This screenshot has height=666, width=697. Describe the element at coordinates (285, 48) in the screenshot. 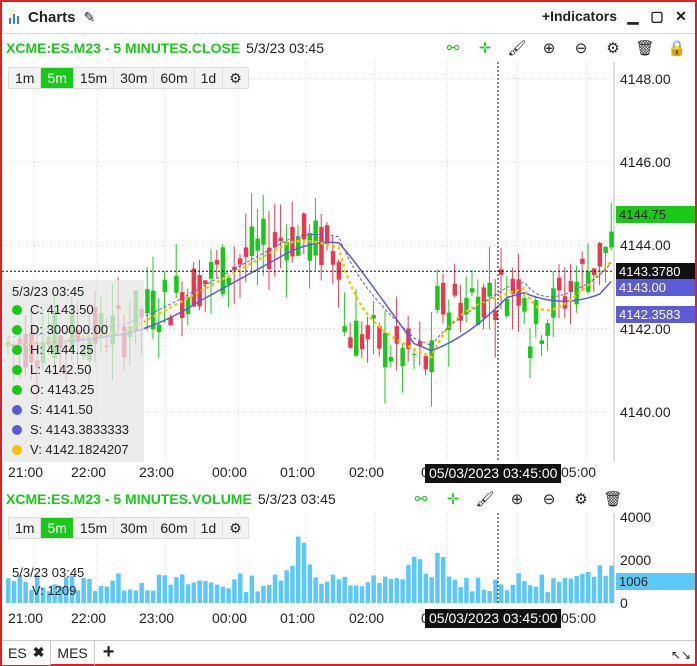

I see `main-timestamp: 5/3/23 03:45` at that location.